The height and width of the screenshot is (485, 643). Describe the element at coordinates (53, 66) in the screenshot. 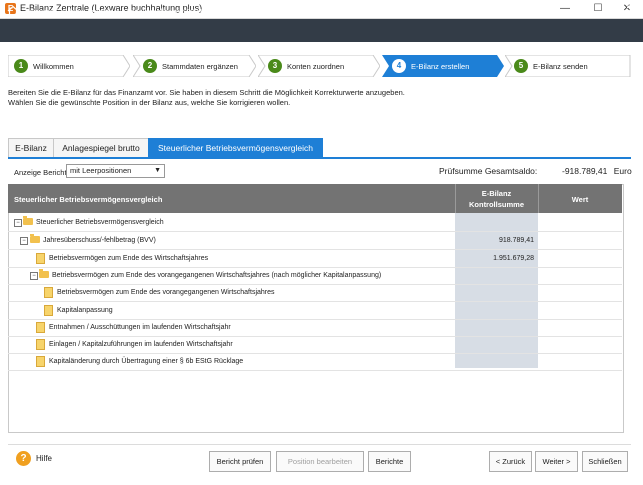

I see `step-label: Willkommen` at that location.